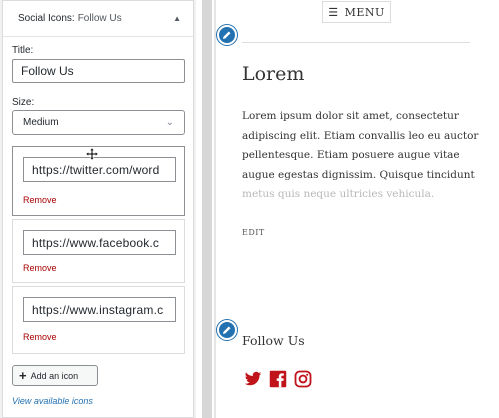 The height and width of the screenshot is (418, 499). Describe the element at coordinates (253, 232) in the screenshot. I see `edit-post-link: EDIT` at that location.